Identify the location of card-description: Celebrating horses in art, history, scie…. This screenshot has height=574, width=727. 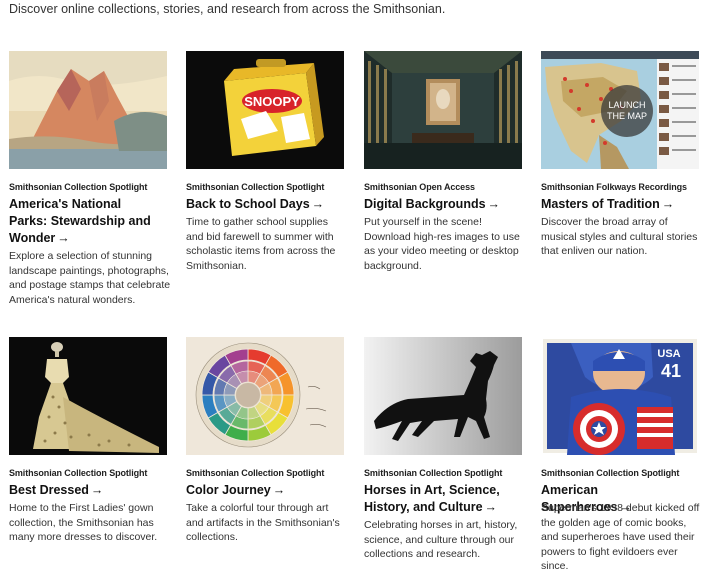
(441, 540).